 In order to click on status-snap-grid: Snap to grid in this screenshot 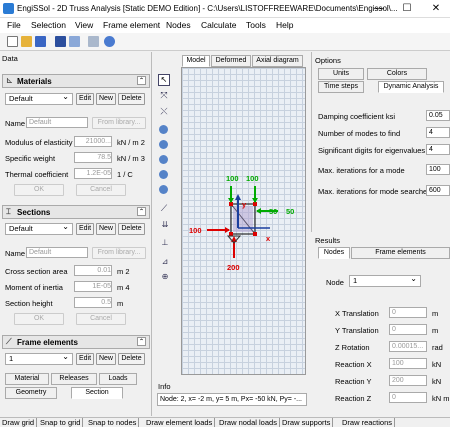, I will do `click(62, 422)`.